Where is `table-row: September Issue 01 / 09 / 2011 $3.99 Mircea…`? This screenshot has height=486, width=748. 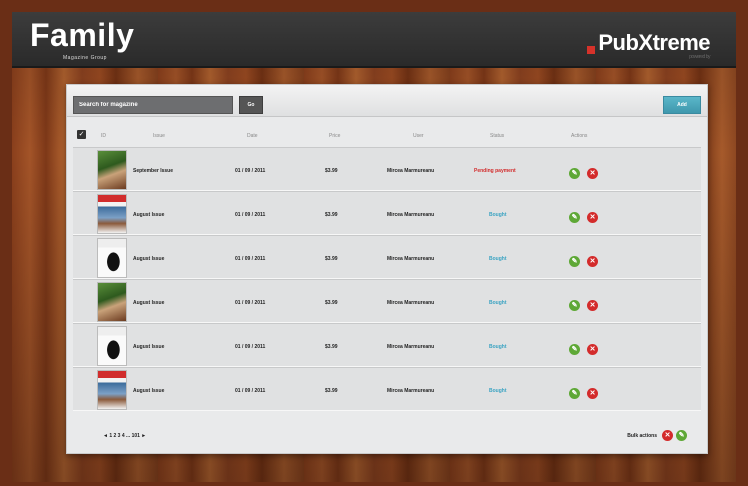 table-row: September Issue 01 / 09 / 2011 $3.99 Mircea… is located at coordinates (387, 169).